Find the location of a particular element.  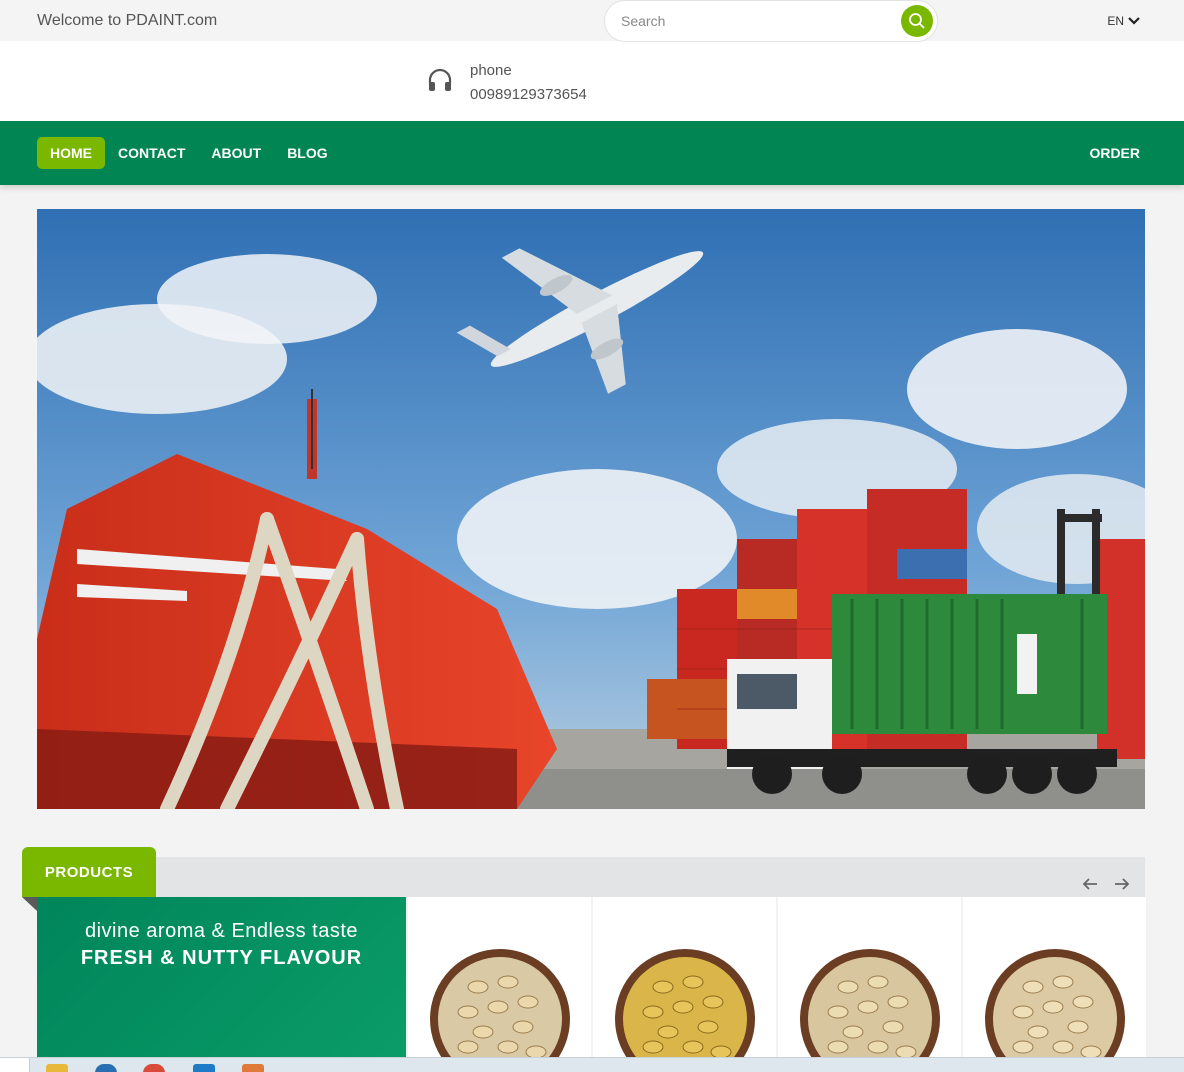

phone-contact: phone 00989129373654 is located at coordinates (506, 83).